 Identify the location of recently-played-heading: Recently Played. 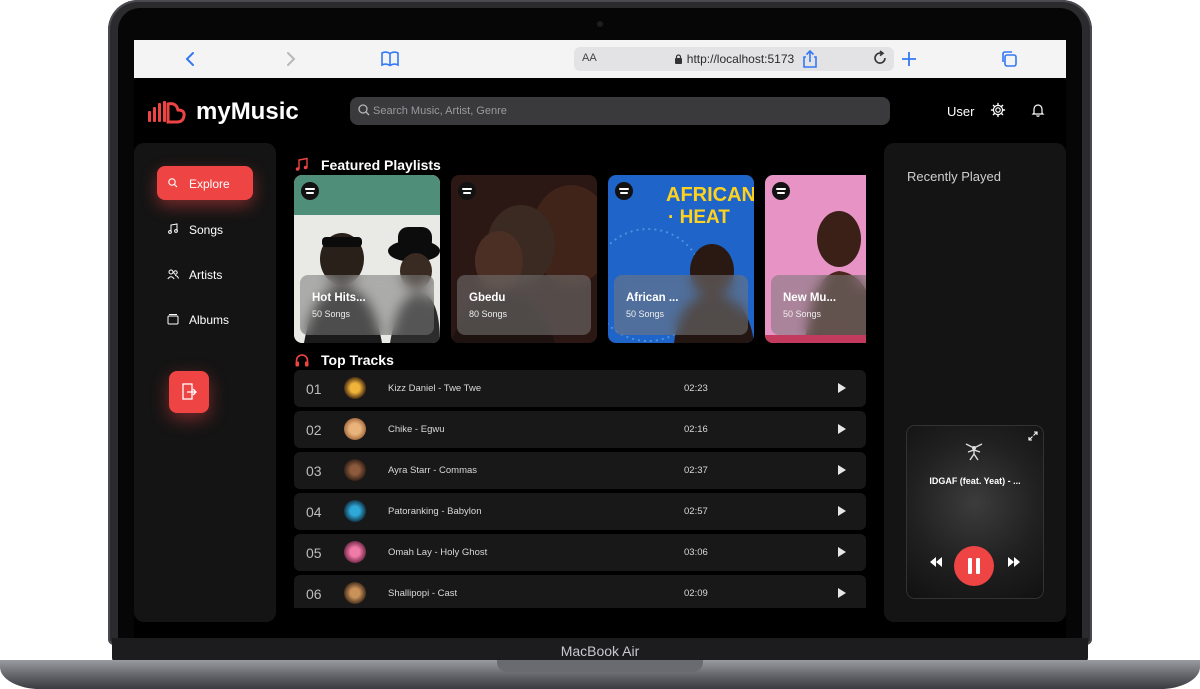
(954, 176).